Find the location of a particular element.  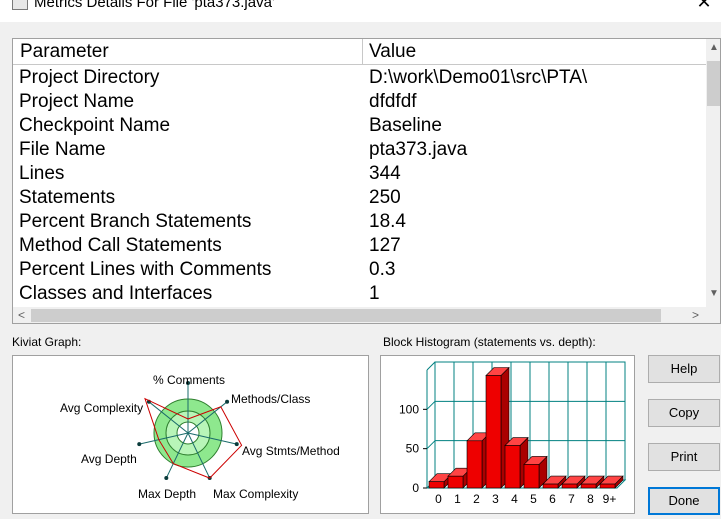

scroll-left-icon: < is located at coordinates (21, 315).